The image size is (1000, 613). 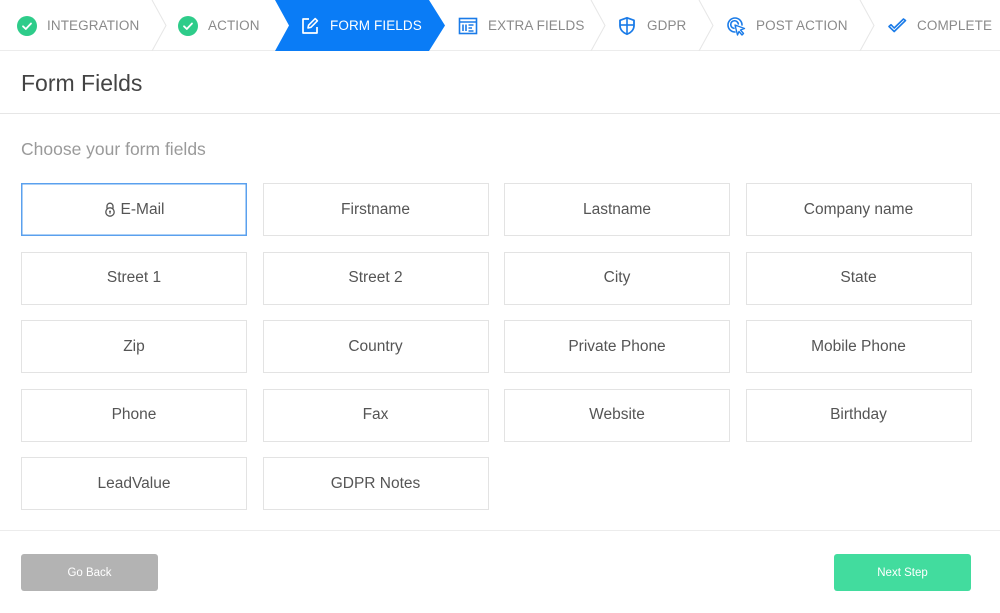 I want to click on step-integration: Integration, so click(x=78, y=25).